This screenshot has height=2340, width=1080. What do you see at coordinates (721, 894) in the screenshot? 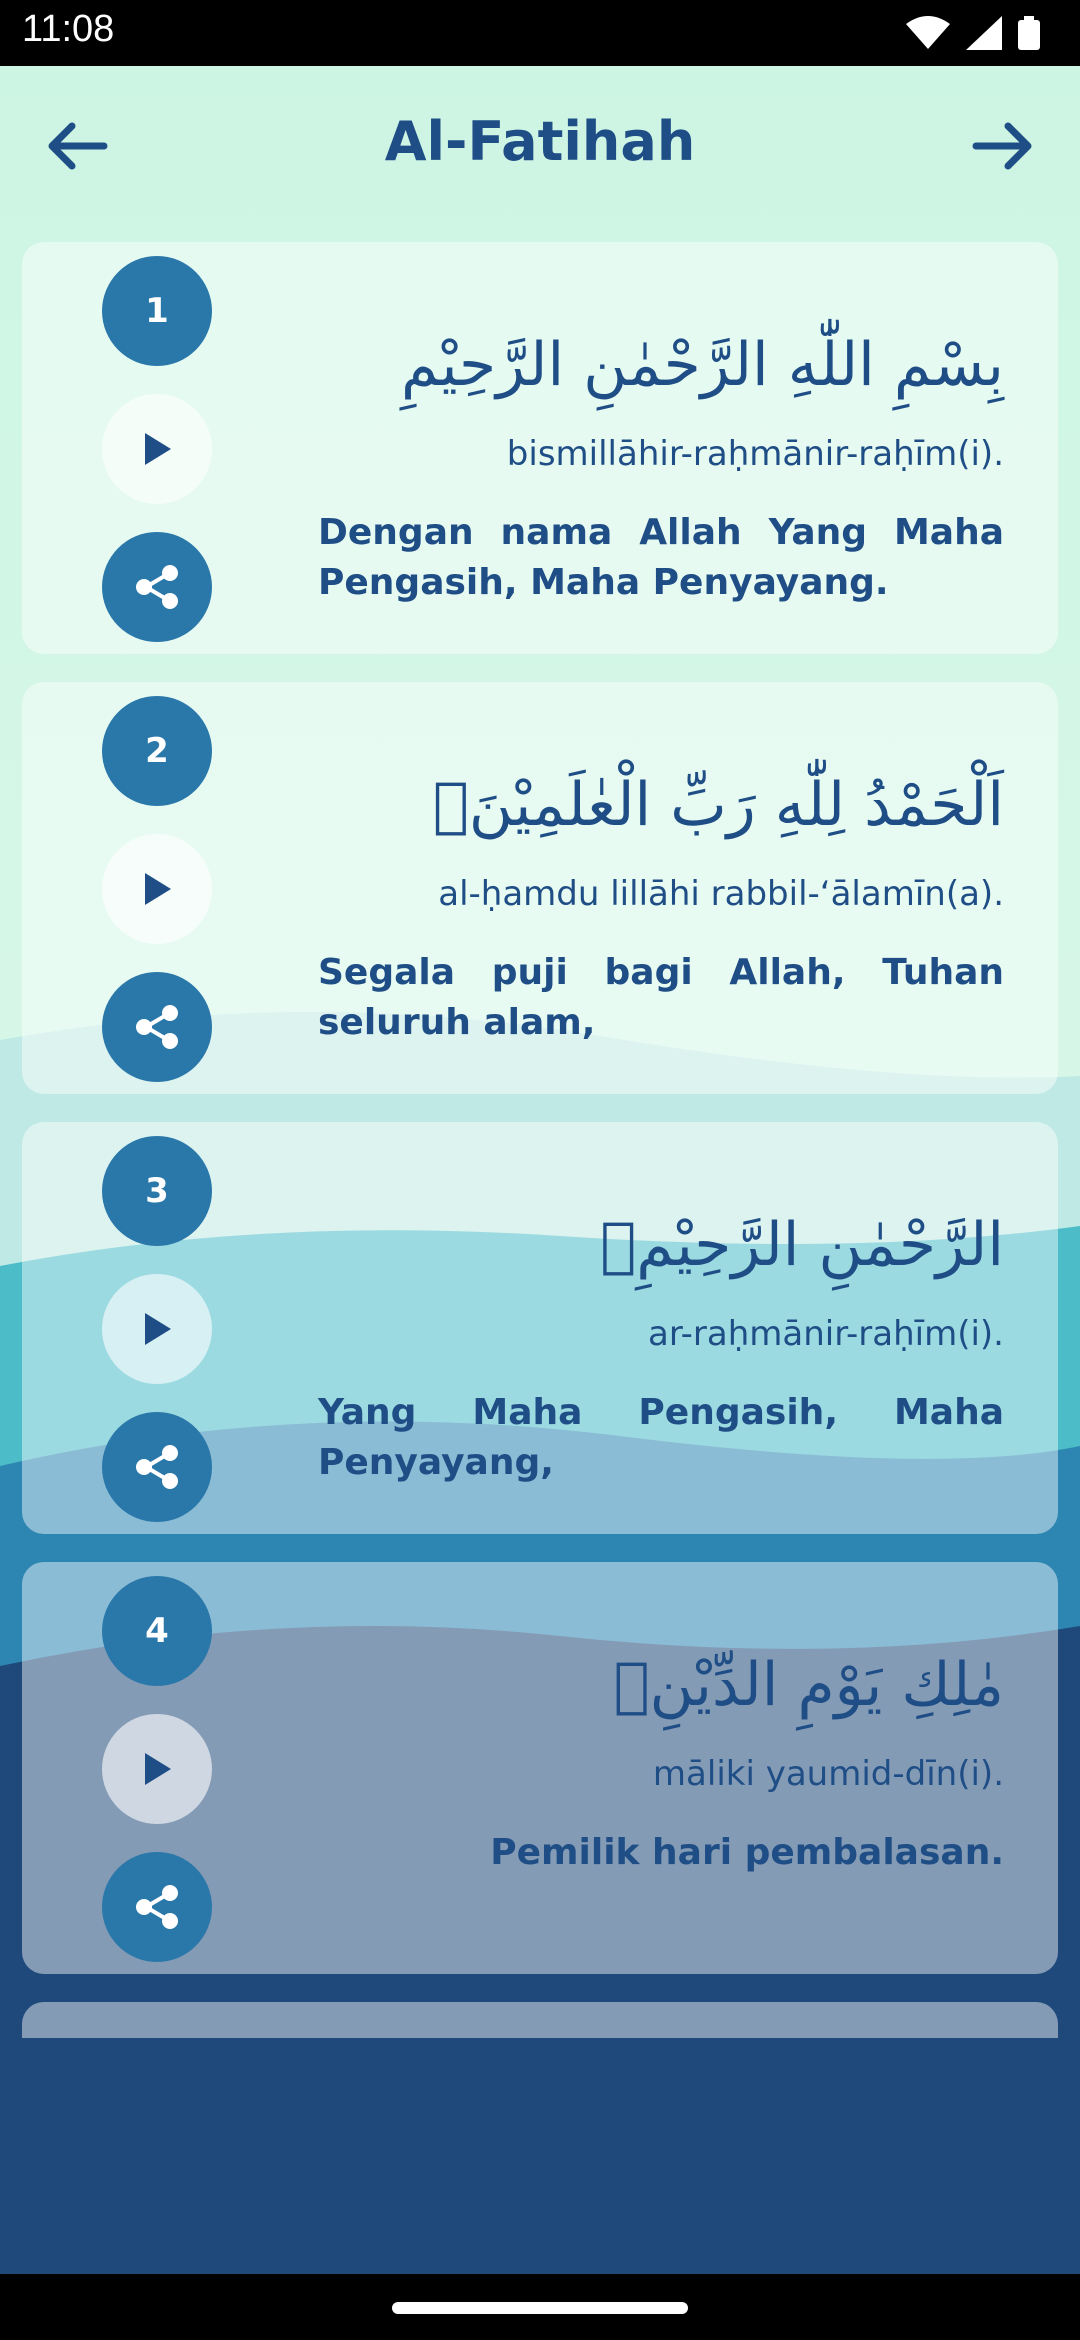
I see `transliteration: al-ḥamdu lillāhi rabbil-‘ālamīn(a).` at bounding box center [721, 894].